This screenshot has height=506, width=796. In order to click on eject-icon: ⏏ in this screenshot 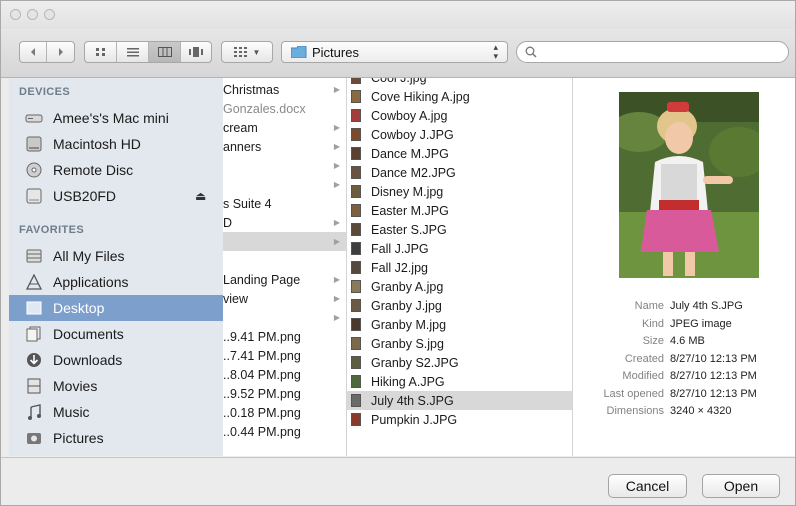, I will do `click(200, 196)`.